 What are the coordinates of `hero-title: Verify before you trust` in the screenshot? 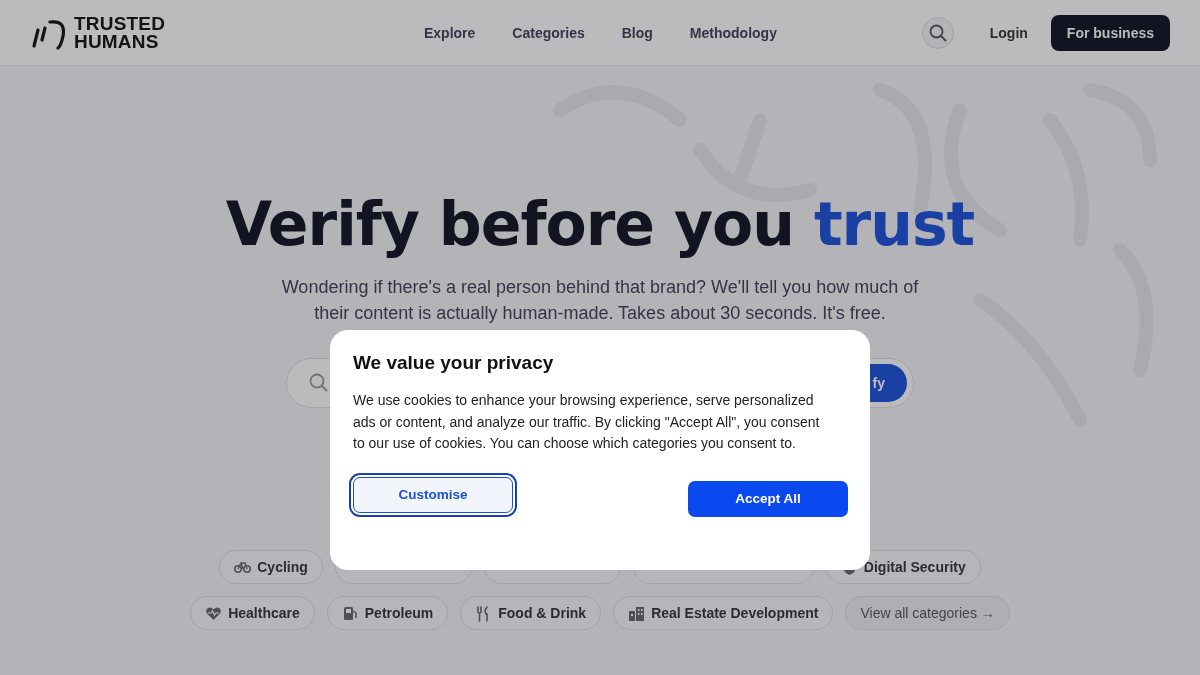 It's located at (600, 224).